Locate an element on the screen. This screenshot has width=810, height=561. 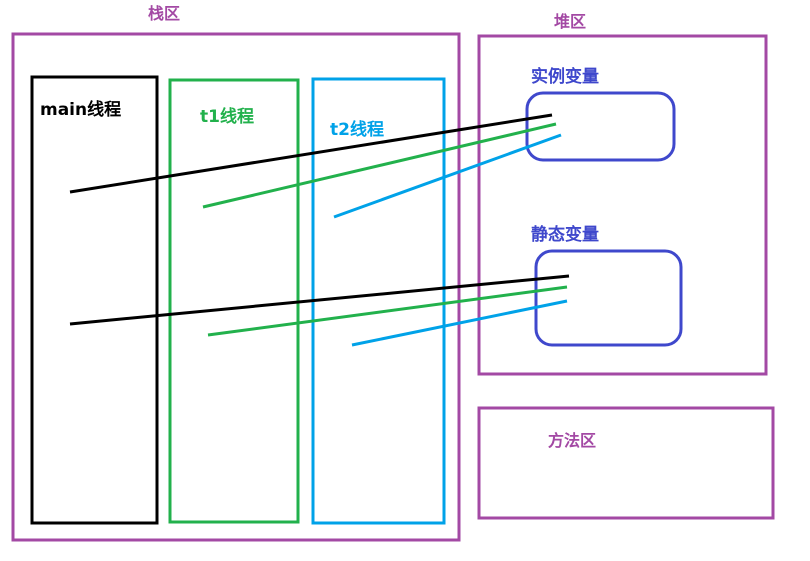
main-thread-label: main线程 is located at coordinates (81, 110).